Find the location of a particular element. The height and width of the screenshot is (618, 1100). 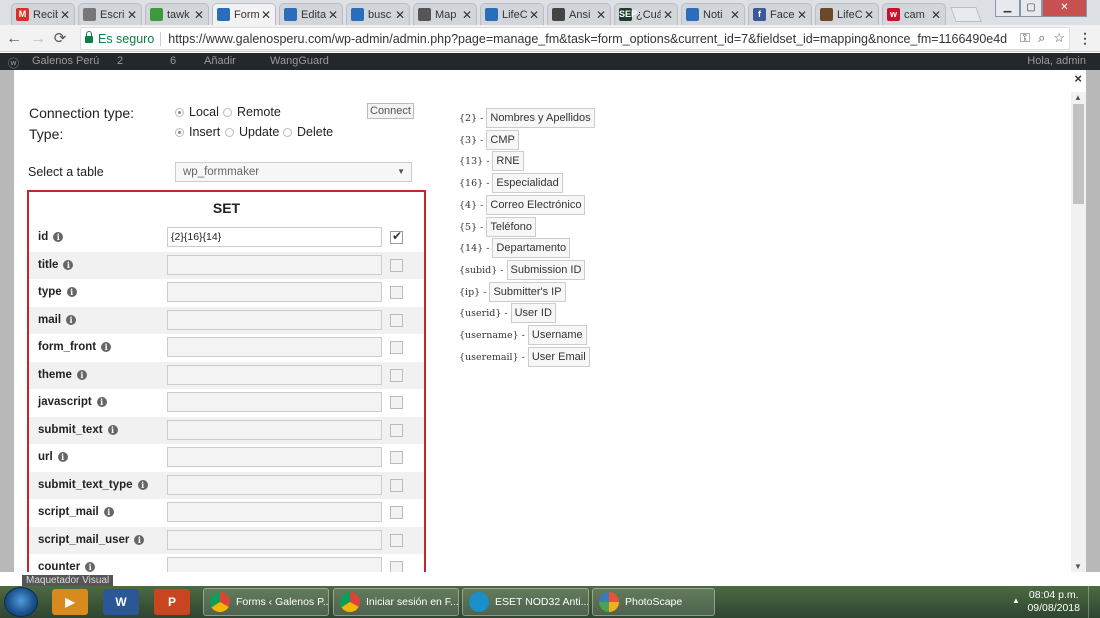

browser-tab: Edita ✕ is located at coordinates (311, 14).